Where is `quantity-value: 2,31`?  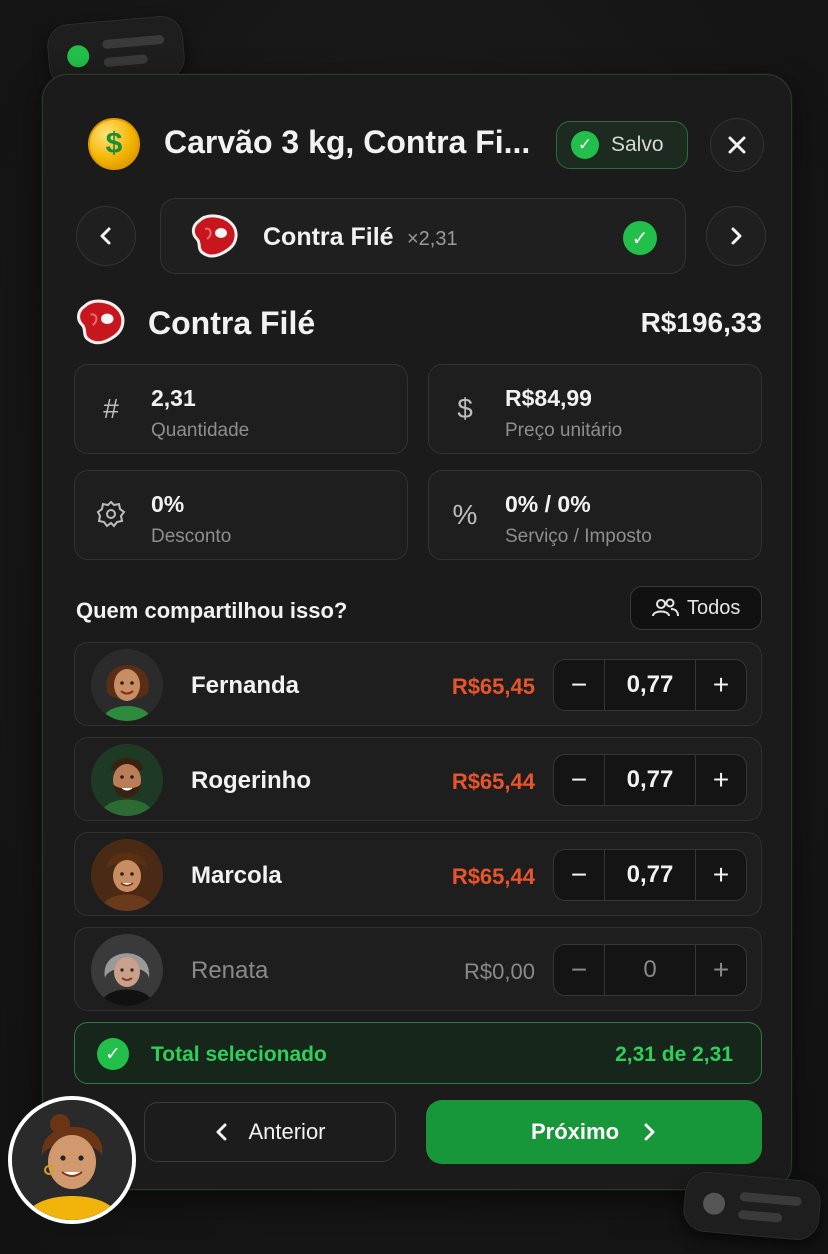 quantity-value: 2,31 is located at coordinates (173, 398).